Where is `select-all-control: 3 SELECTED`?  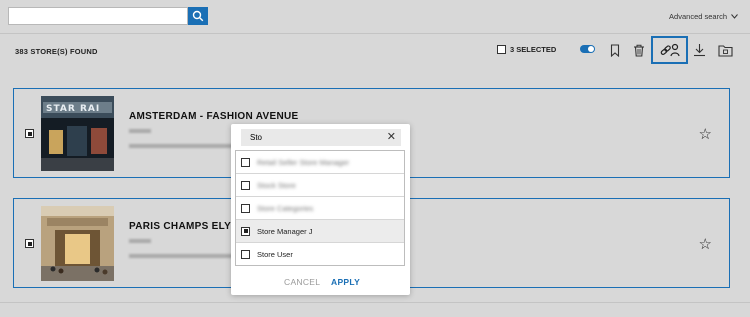 select-all-control: 3 SELECTED is located at coordinates (526, 49).